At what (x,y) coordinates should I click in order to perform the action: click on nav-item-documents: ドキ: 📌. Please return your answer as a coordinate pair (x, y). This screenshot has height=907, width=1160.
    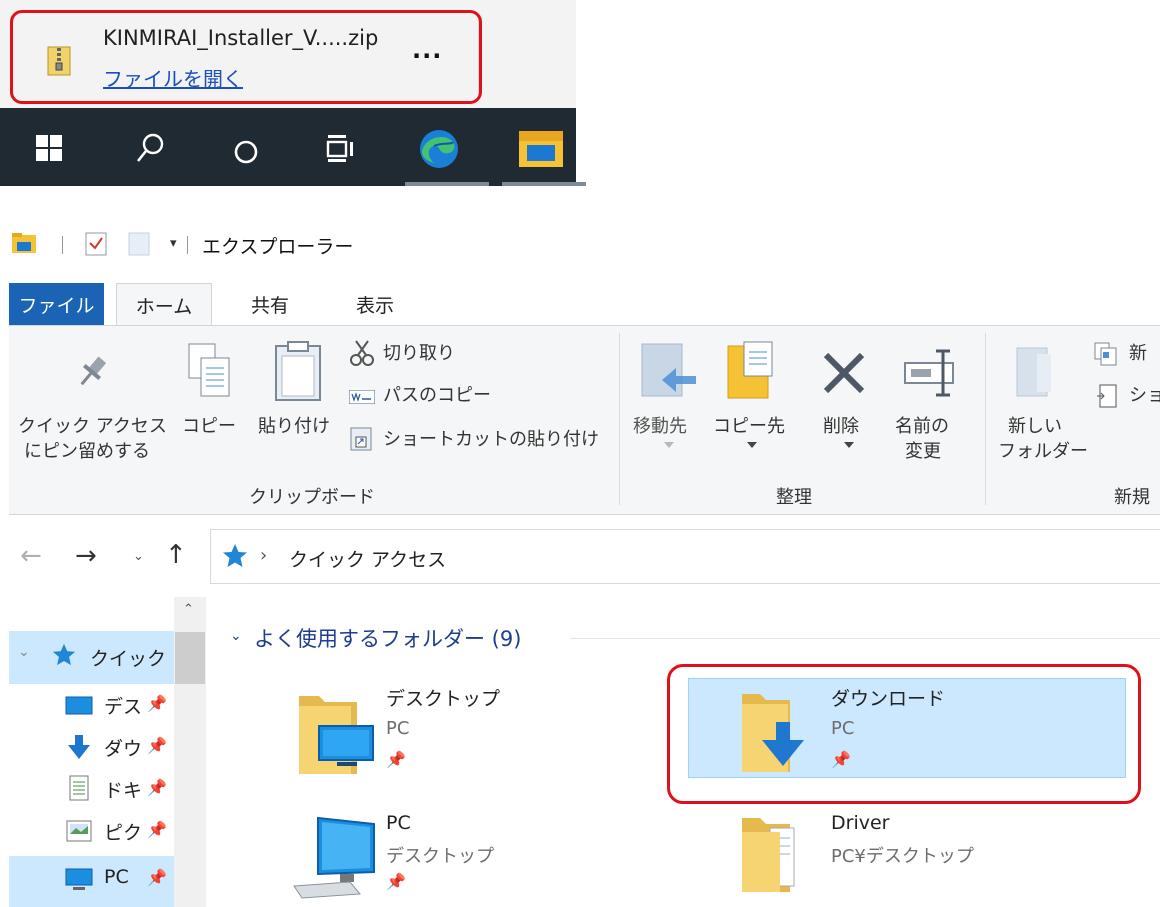
    Looking at the image, I should click on (87, 790).